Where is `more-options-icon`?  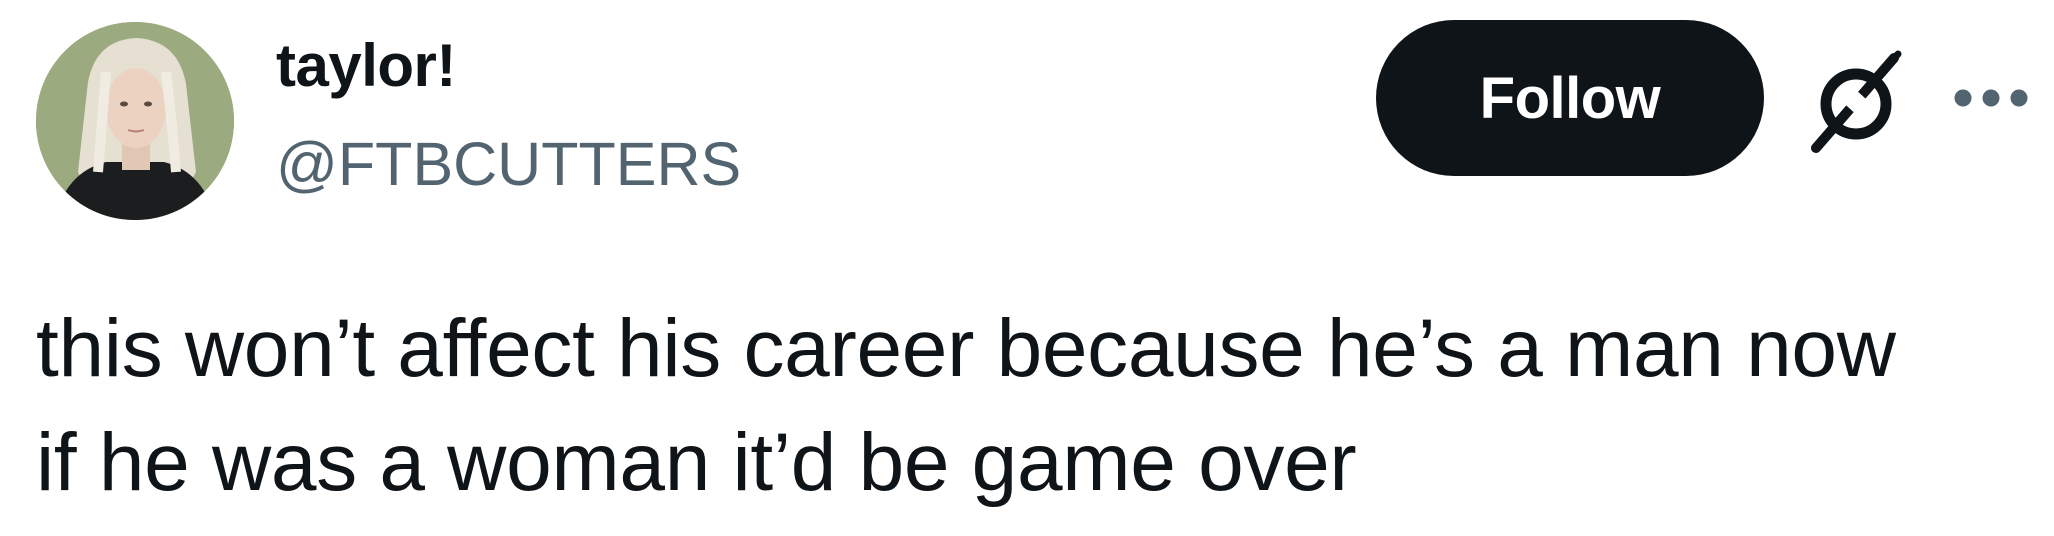 more-options-icon is located at coordinates (1991, 98).